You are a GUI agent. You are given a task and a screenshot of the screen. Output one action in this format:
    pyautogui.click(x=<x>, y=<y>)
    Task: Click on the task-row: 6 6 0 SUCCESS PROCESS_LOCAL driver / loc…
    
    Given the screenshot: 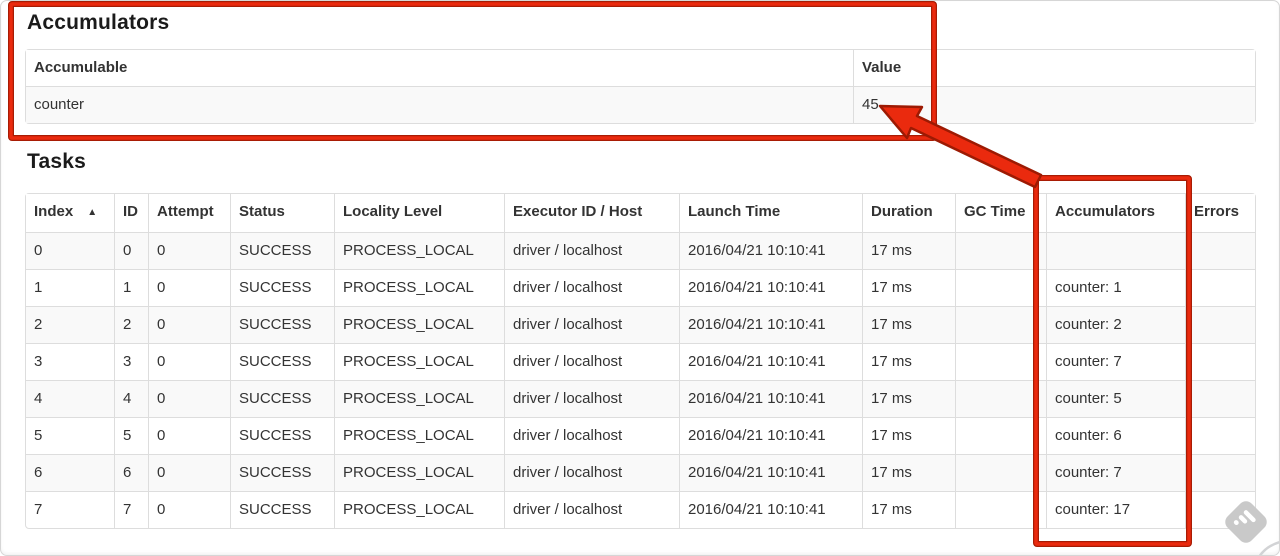 What is the action you would take?
    pyautogui.click(x=640, y=472)
    